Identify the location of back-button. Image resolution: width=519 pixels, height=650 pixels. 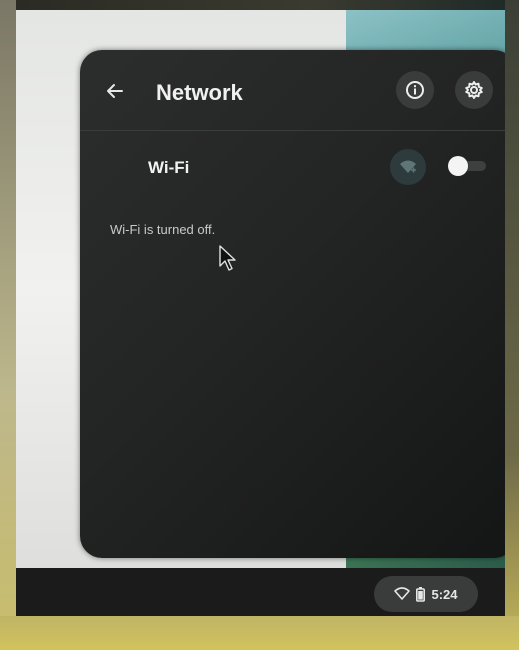
(115, 91).